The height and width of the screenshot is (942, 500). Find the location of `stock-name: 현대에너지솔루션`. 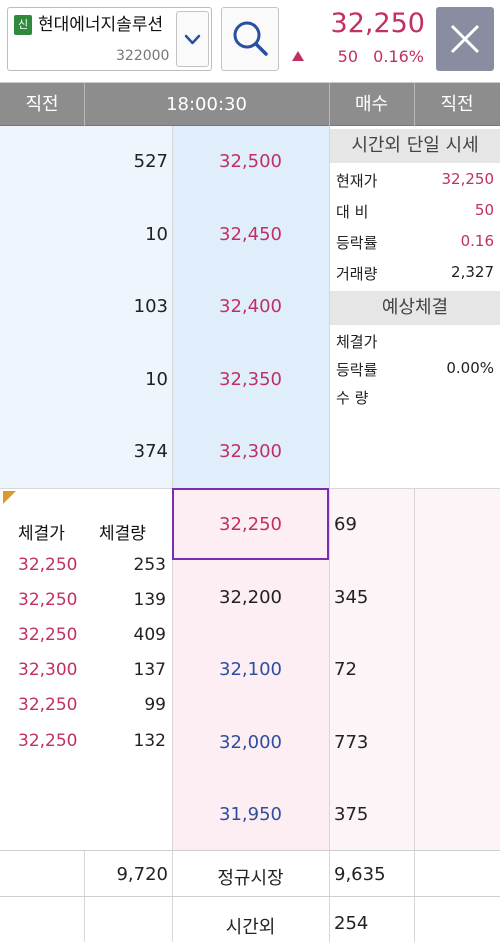

stock-name: 현대에너지솔루션 is located at coordinates (101, 25).